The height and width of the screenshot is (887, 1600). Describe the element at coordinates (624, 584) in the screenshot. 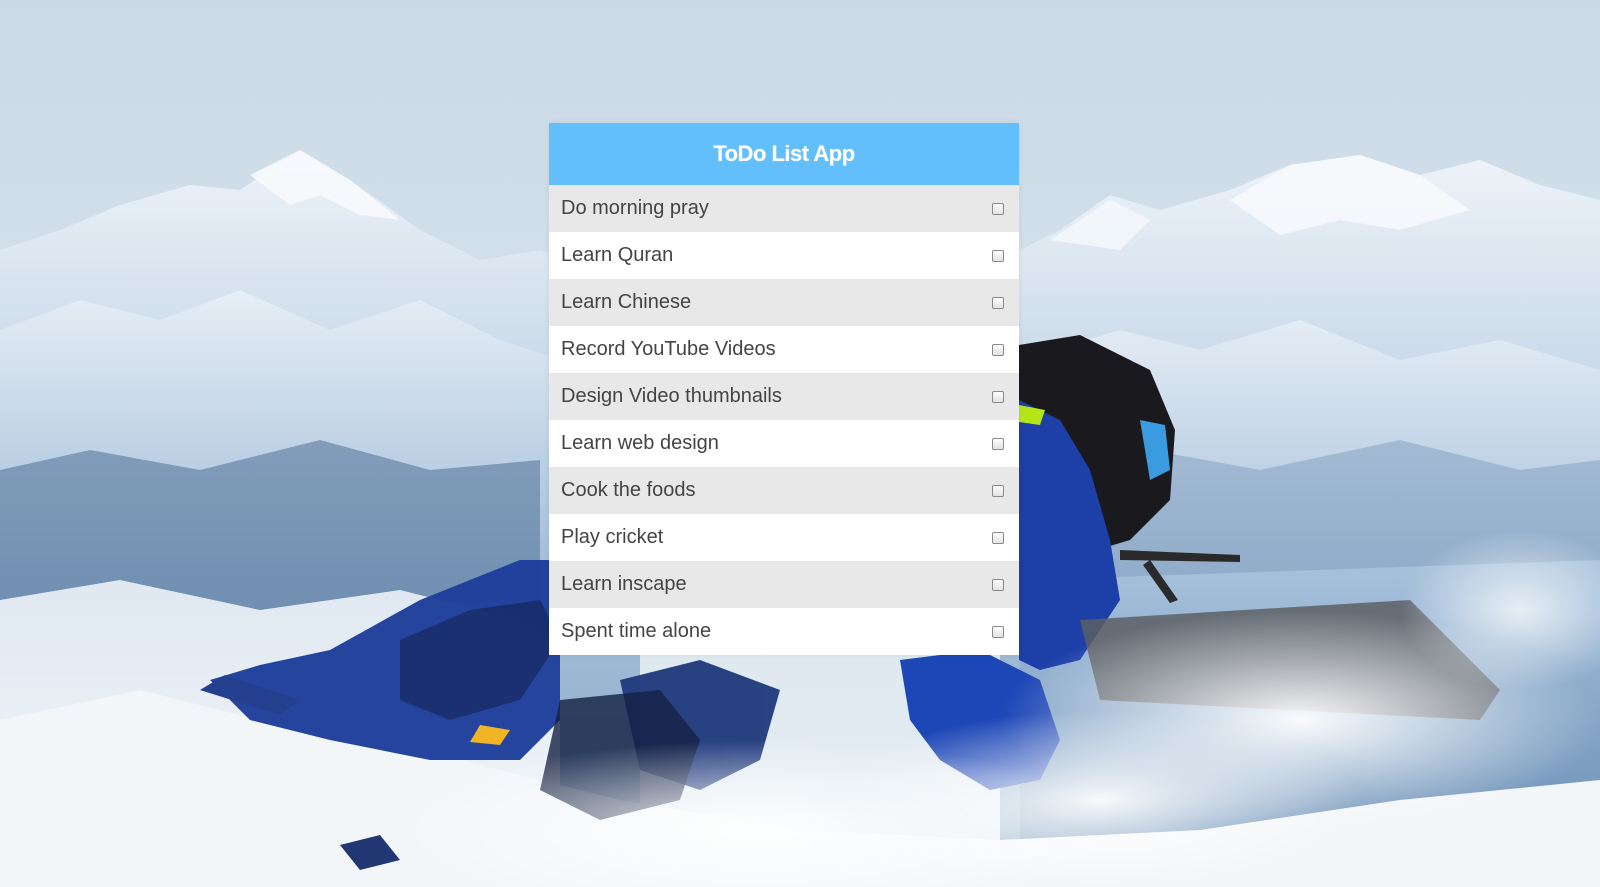

I see `todo-item-label: Learn inscape` at that location.